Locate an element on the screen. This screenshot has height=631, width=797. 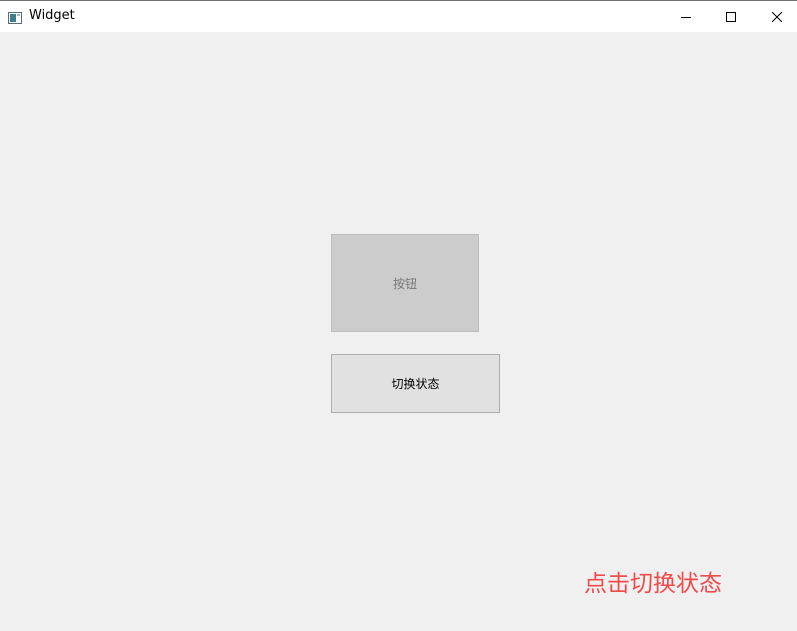
maximize-button is located at coordinates (731, 16).